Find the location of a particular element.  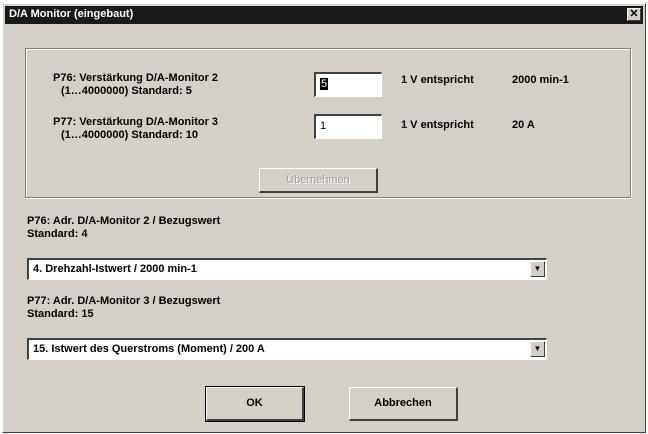

p77-gain-label-line2: (1…4000000) Standard: 10 is located at coordinates (129, 135).